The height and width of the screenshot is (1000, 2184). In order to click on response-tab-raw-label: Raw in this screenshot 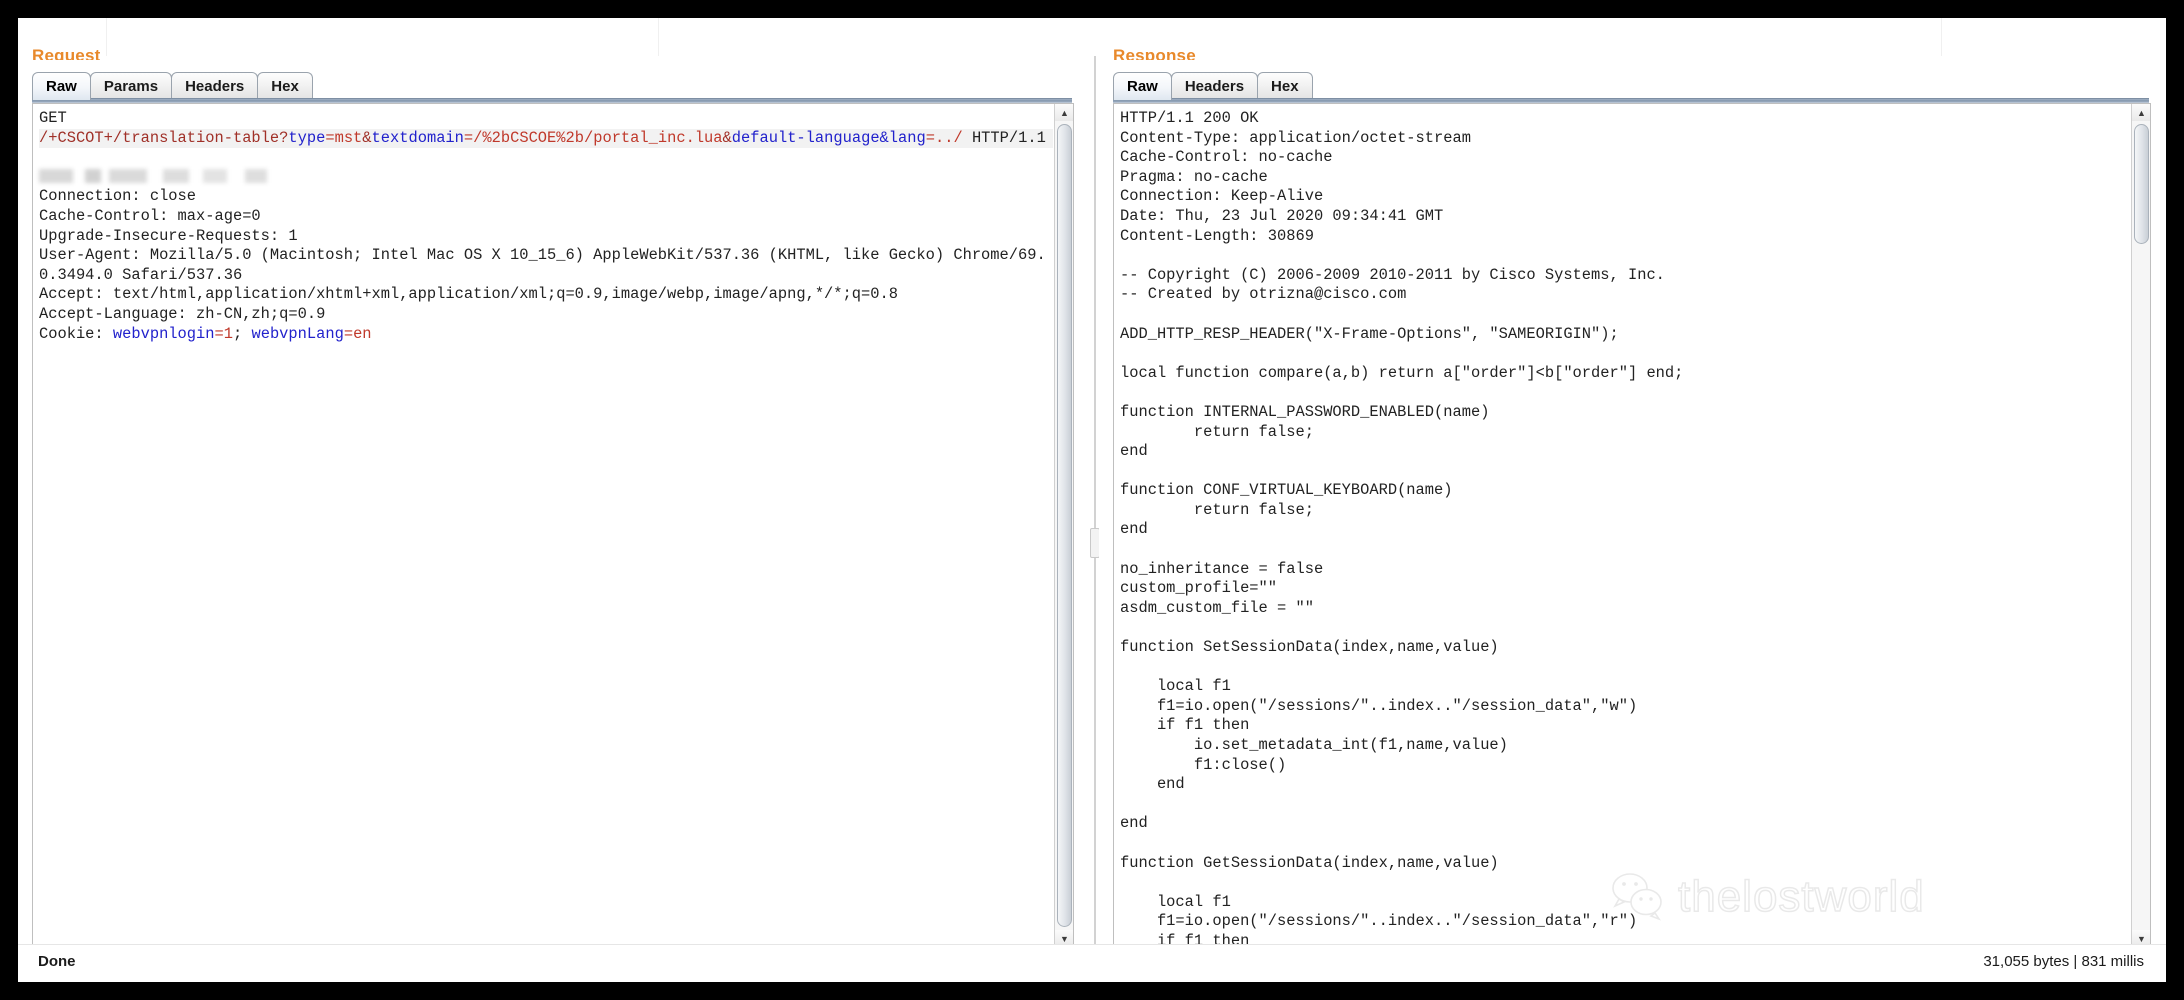, I will do `click(1142, 86)`.